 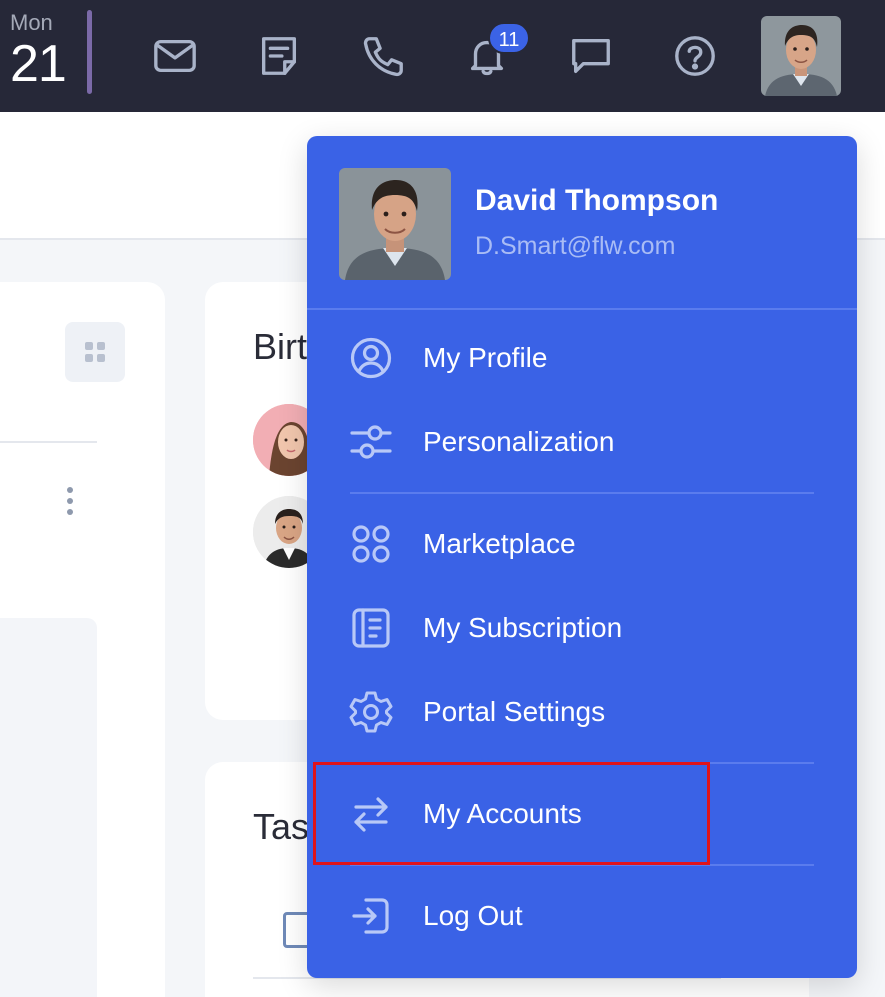 I want to click on profile-header: David Thompson D.Smart@flw.com, so click(x=582, y=223).